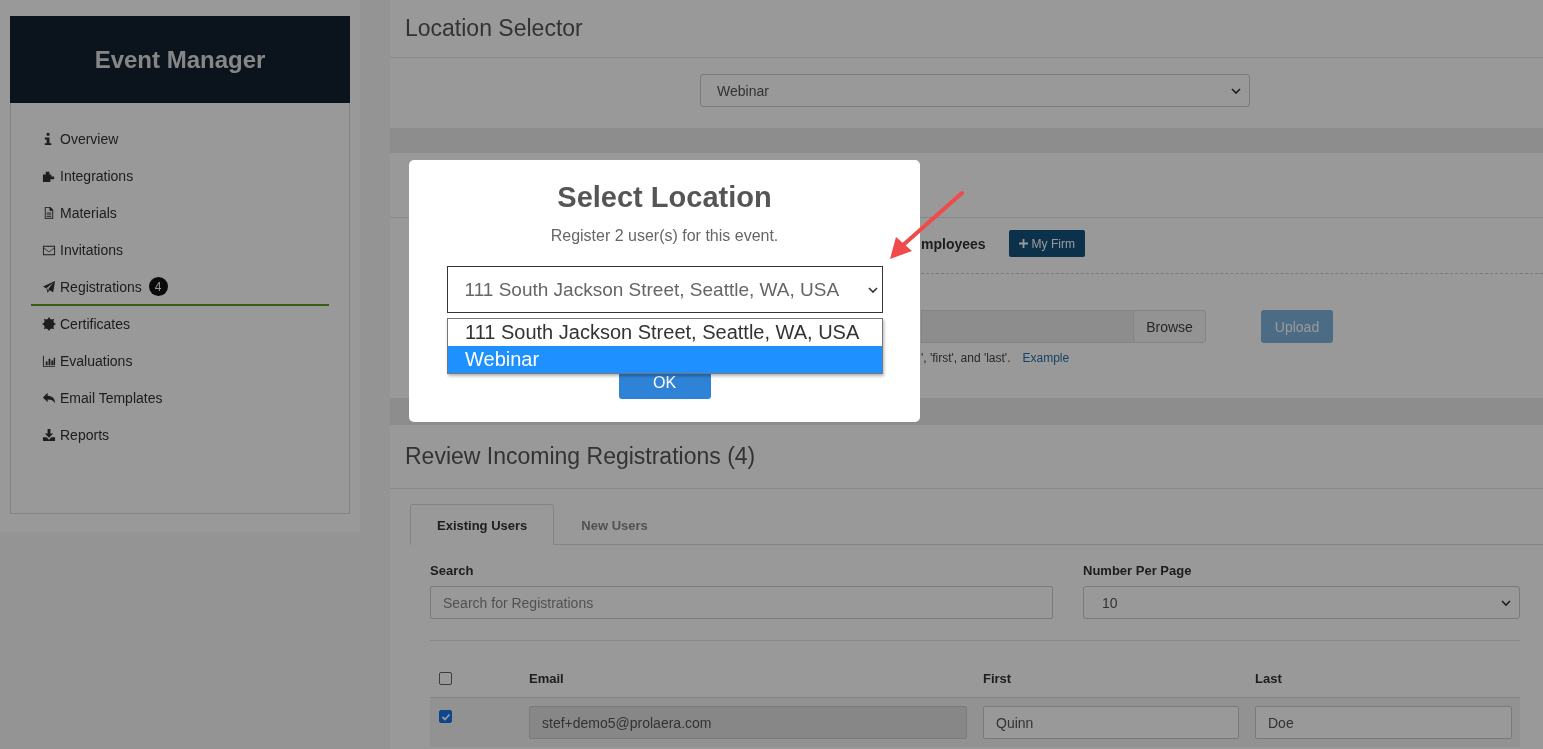 The height and width of the screenshot is (749, 1543). What do you see at coordinates (1383, 722) in the screenshot?
I see `last-name-field: Doe` at bounding box center [1383, 722].